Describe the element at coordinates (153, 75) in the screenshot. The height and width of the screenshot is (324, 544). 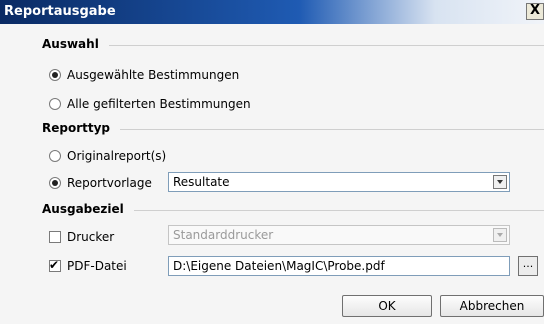
I see `label-ausgewaehlte-bestimmungen: Ausgewählte Bestimmungen` at that location.